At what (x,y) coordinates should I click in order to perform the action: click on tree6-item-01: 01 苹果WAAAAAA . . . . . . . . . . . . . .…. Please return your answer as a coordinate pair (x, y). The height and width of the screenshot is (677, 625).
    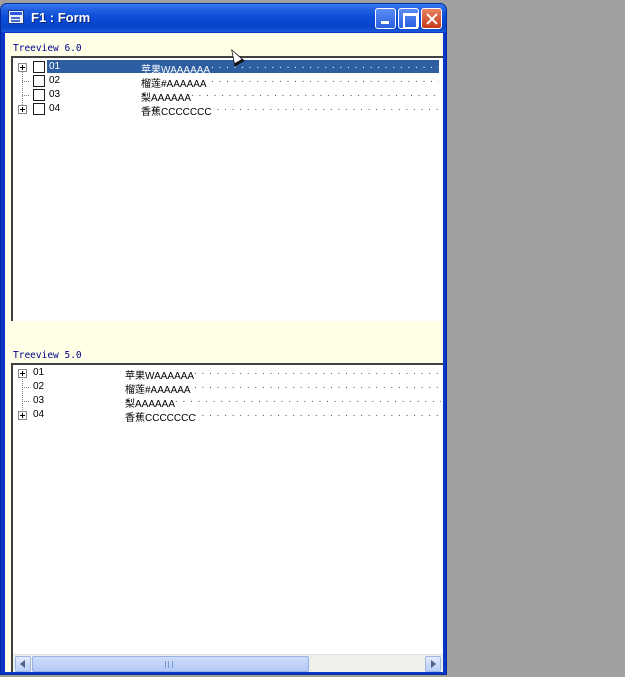
    Looking at the image, I should click on (228, 68).